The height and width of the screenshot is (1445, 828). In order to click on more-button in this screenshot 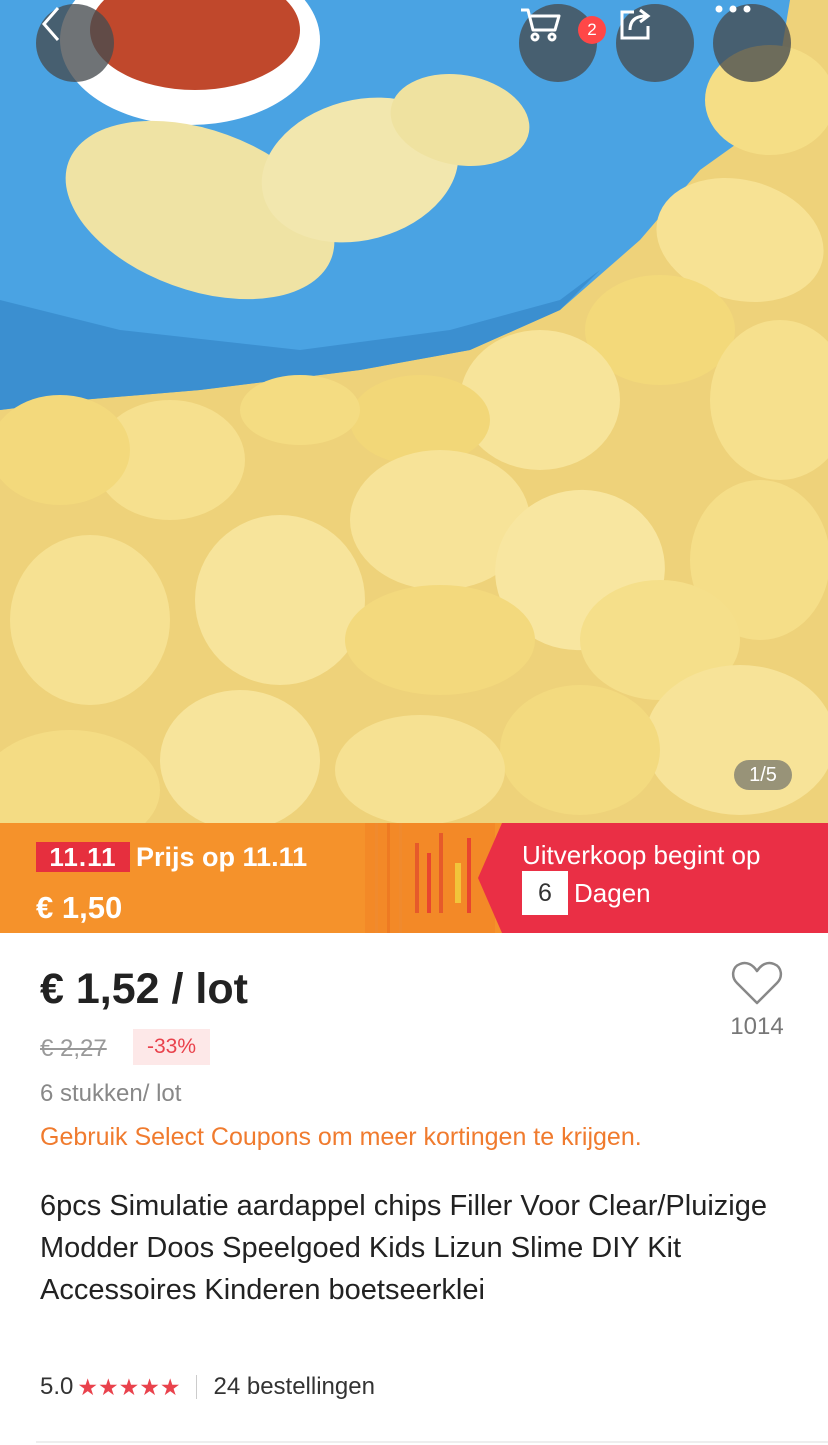, I will do `click(752, 43)`.